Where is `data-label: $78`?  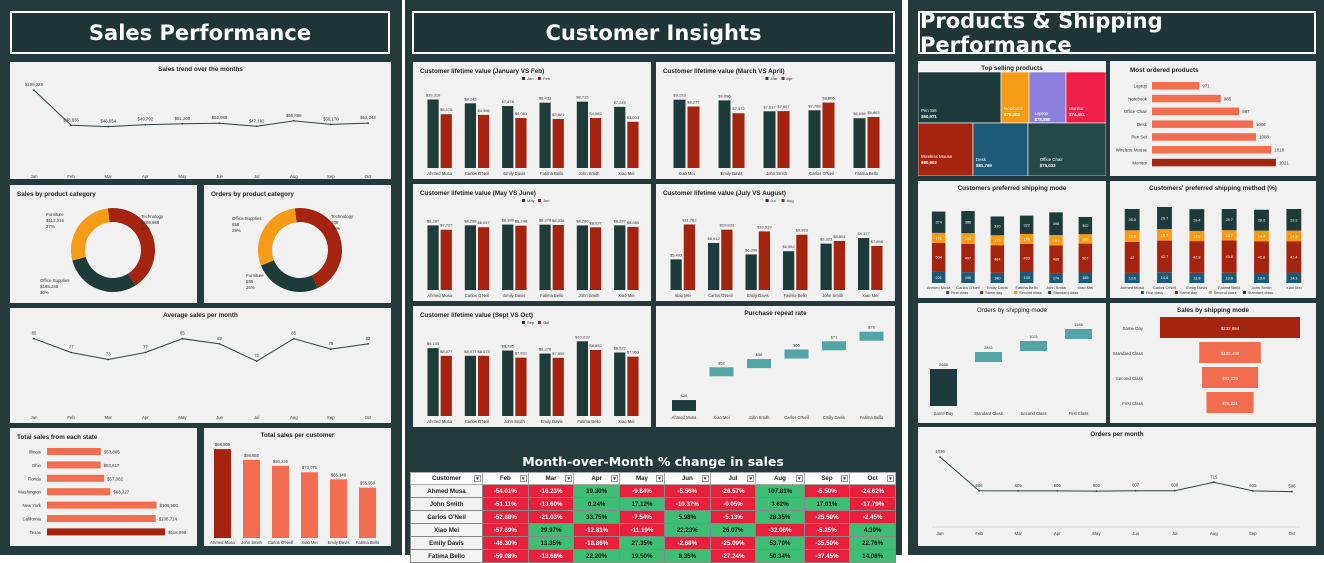
data-label: $78 is located at coordinates (871, 327).